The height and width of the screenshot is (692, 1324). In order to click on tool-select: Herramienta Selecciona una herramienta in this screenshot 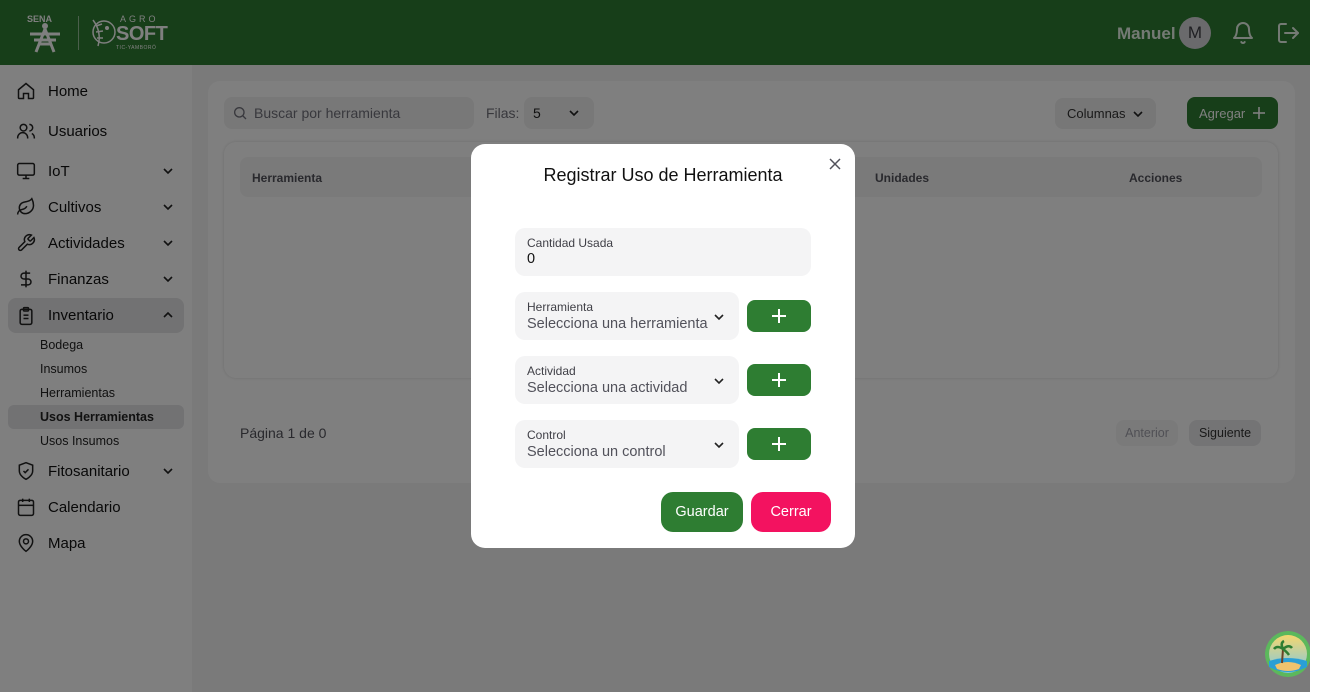, I will do `click(627, 316)`.